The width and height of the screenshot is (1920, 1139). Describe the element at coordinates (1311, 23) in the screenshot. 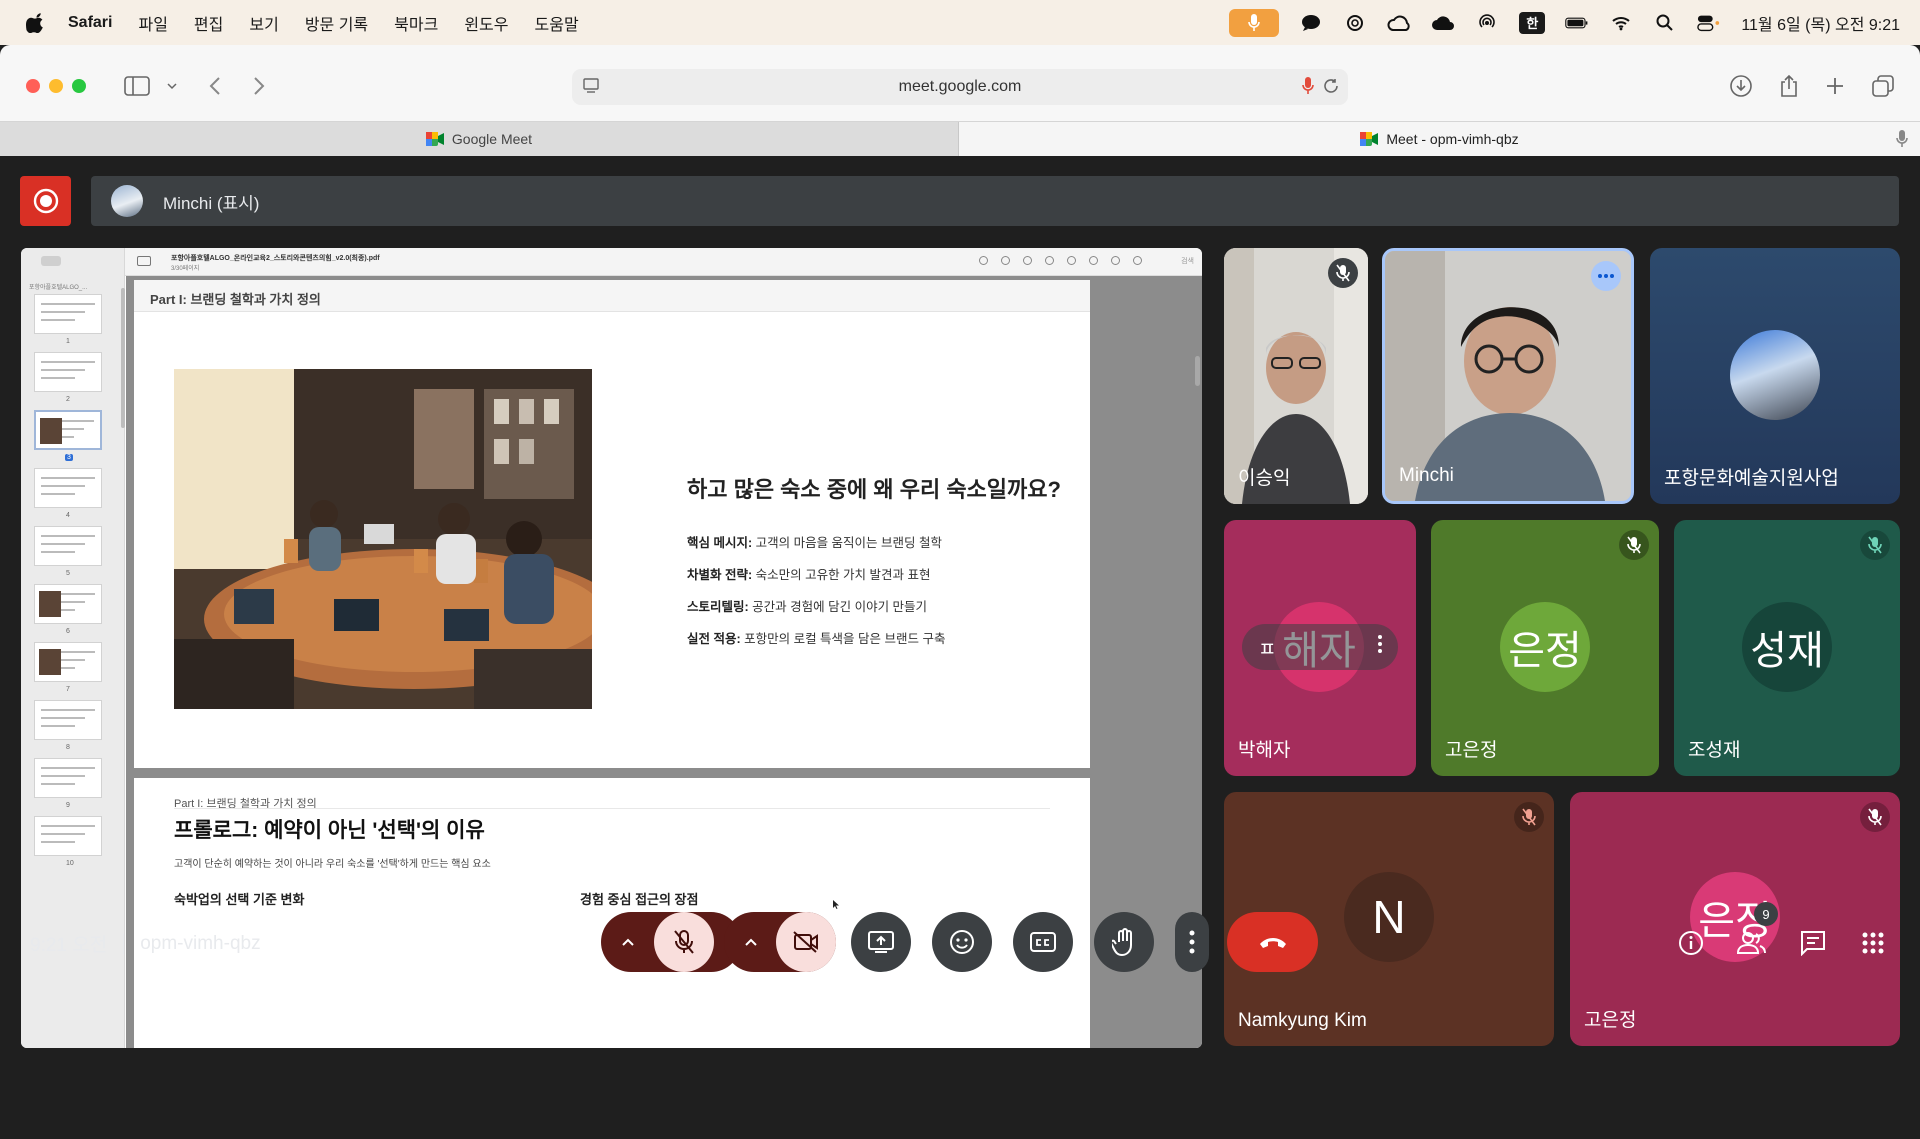

I see `messages-icon` at that location.